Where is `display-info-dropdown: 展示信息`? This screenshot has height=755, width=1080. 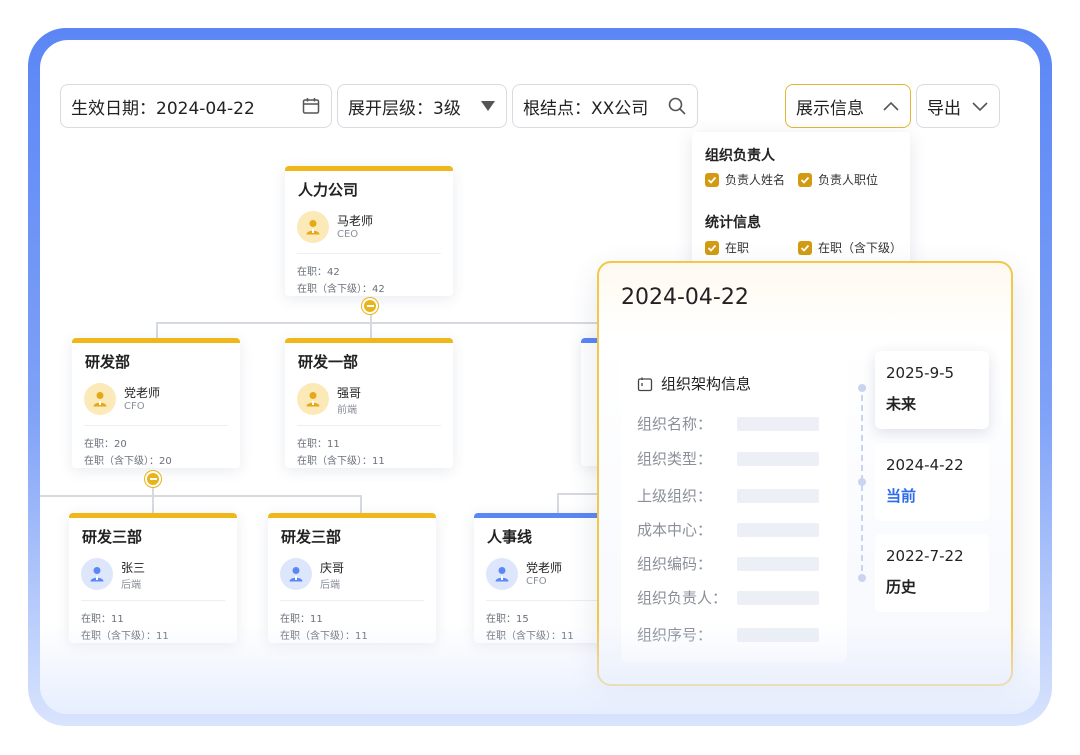 display-info-dropdown: 展示信息 is located at coordinates (848, 106).